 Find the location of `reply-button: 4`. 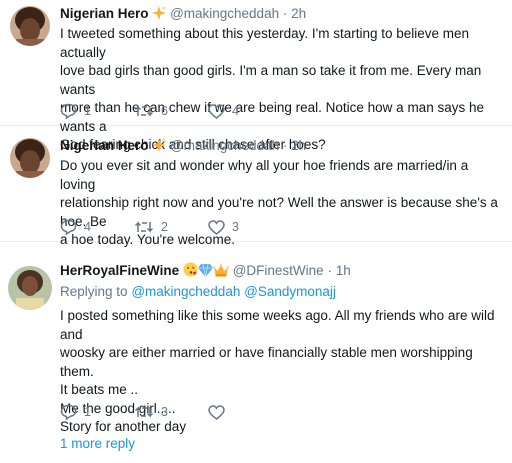

reply-button: 4 is located at coordinates (97, 227).